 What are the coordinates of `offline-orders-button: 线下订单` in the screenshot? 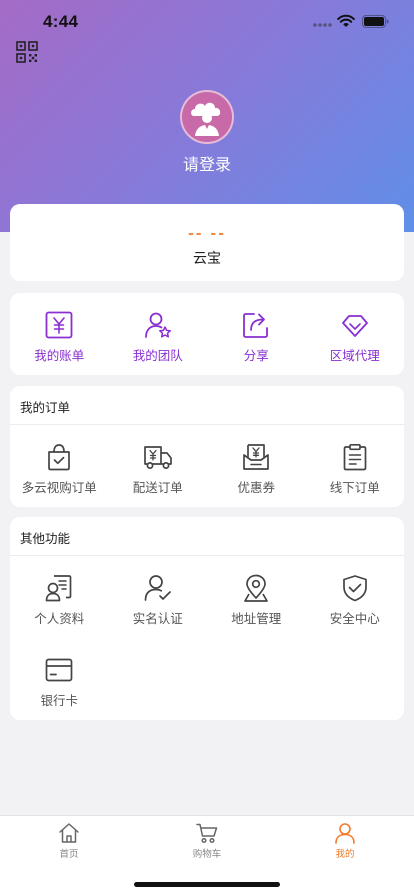 It's located at (355, 469).